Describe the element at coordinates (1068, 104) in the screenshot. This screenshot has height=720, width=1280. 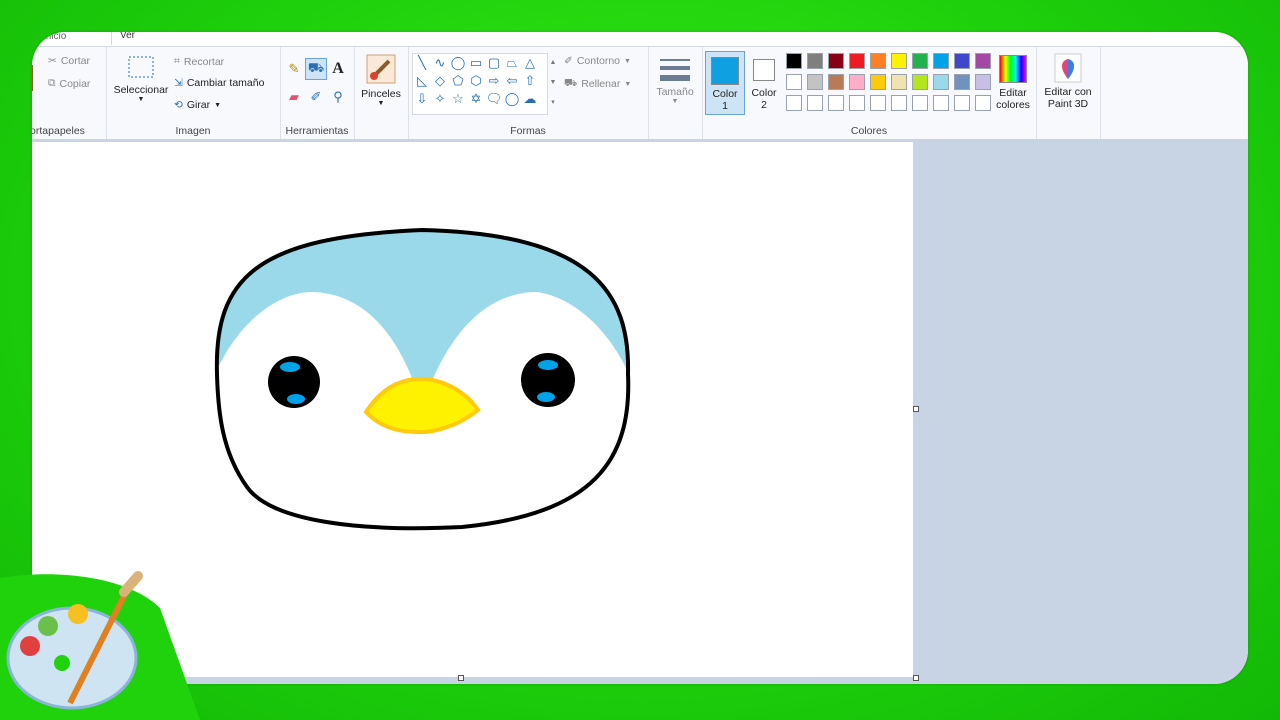
I see `paint3d-line2: Paint 3D` at that location.